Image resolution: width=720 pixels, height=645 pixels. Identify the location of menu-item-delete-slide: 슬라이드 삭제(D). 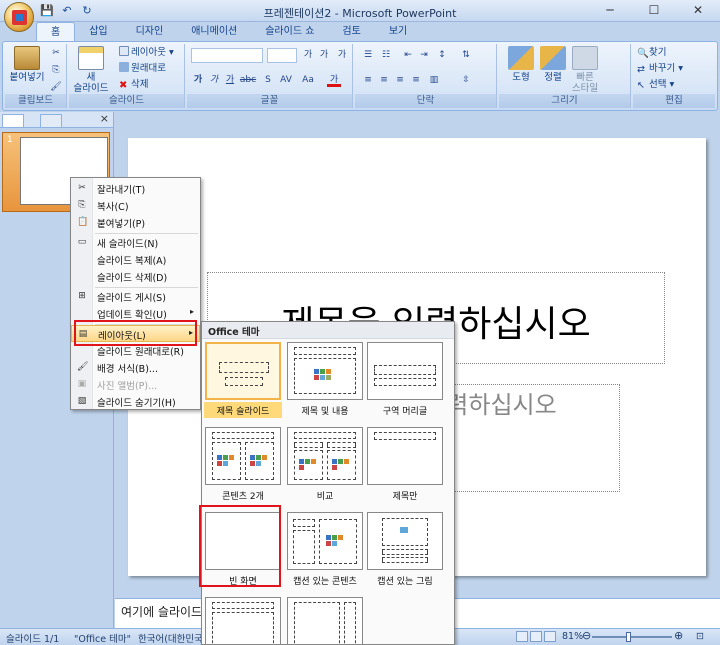
(135, 276).